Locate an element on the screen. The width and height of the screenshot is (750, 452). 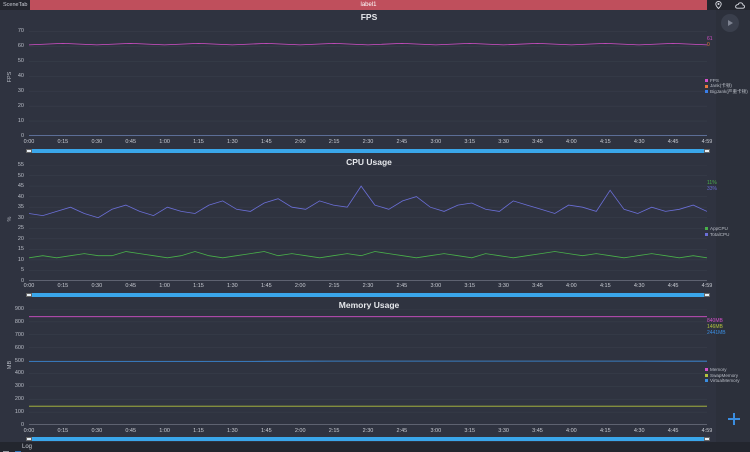
fps-legend: FPS Jank(卡顿) BigJank(严重卡顿) is located at coordinates (726, 86).